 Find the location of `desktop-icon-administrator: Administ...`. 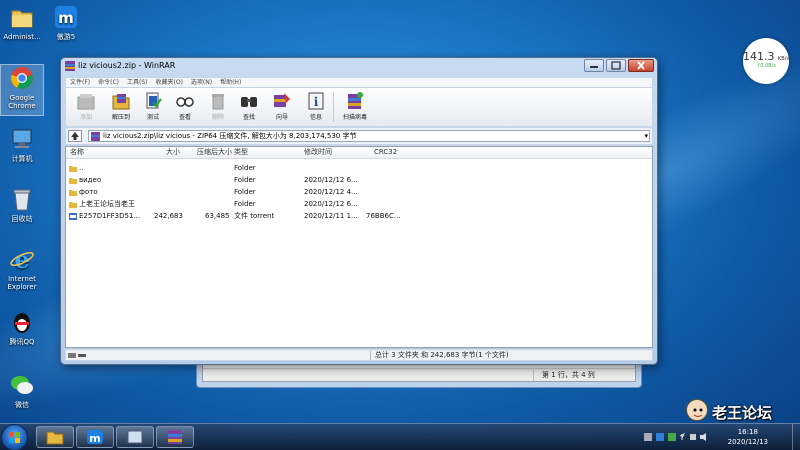

desktop-icon-administrator: Administ... is located at coordinates (22, 22).